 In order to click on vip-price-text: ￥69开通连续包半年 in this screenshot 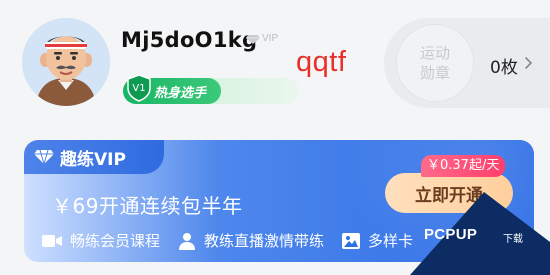, I will do `click(147, 206)`.